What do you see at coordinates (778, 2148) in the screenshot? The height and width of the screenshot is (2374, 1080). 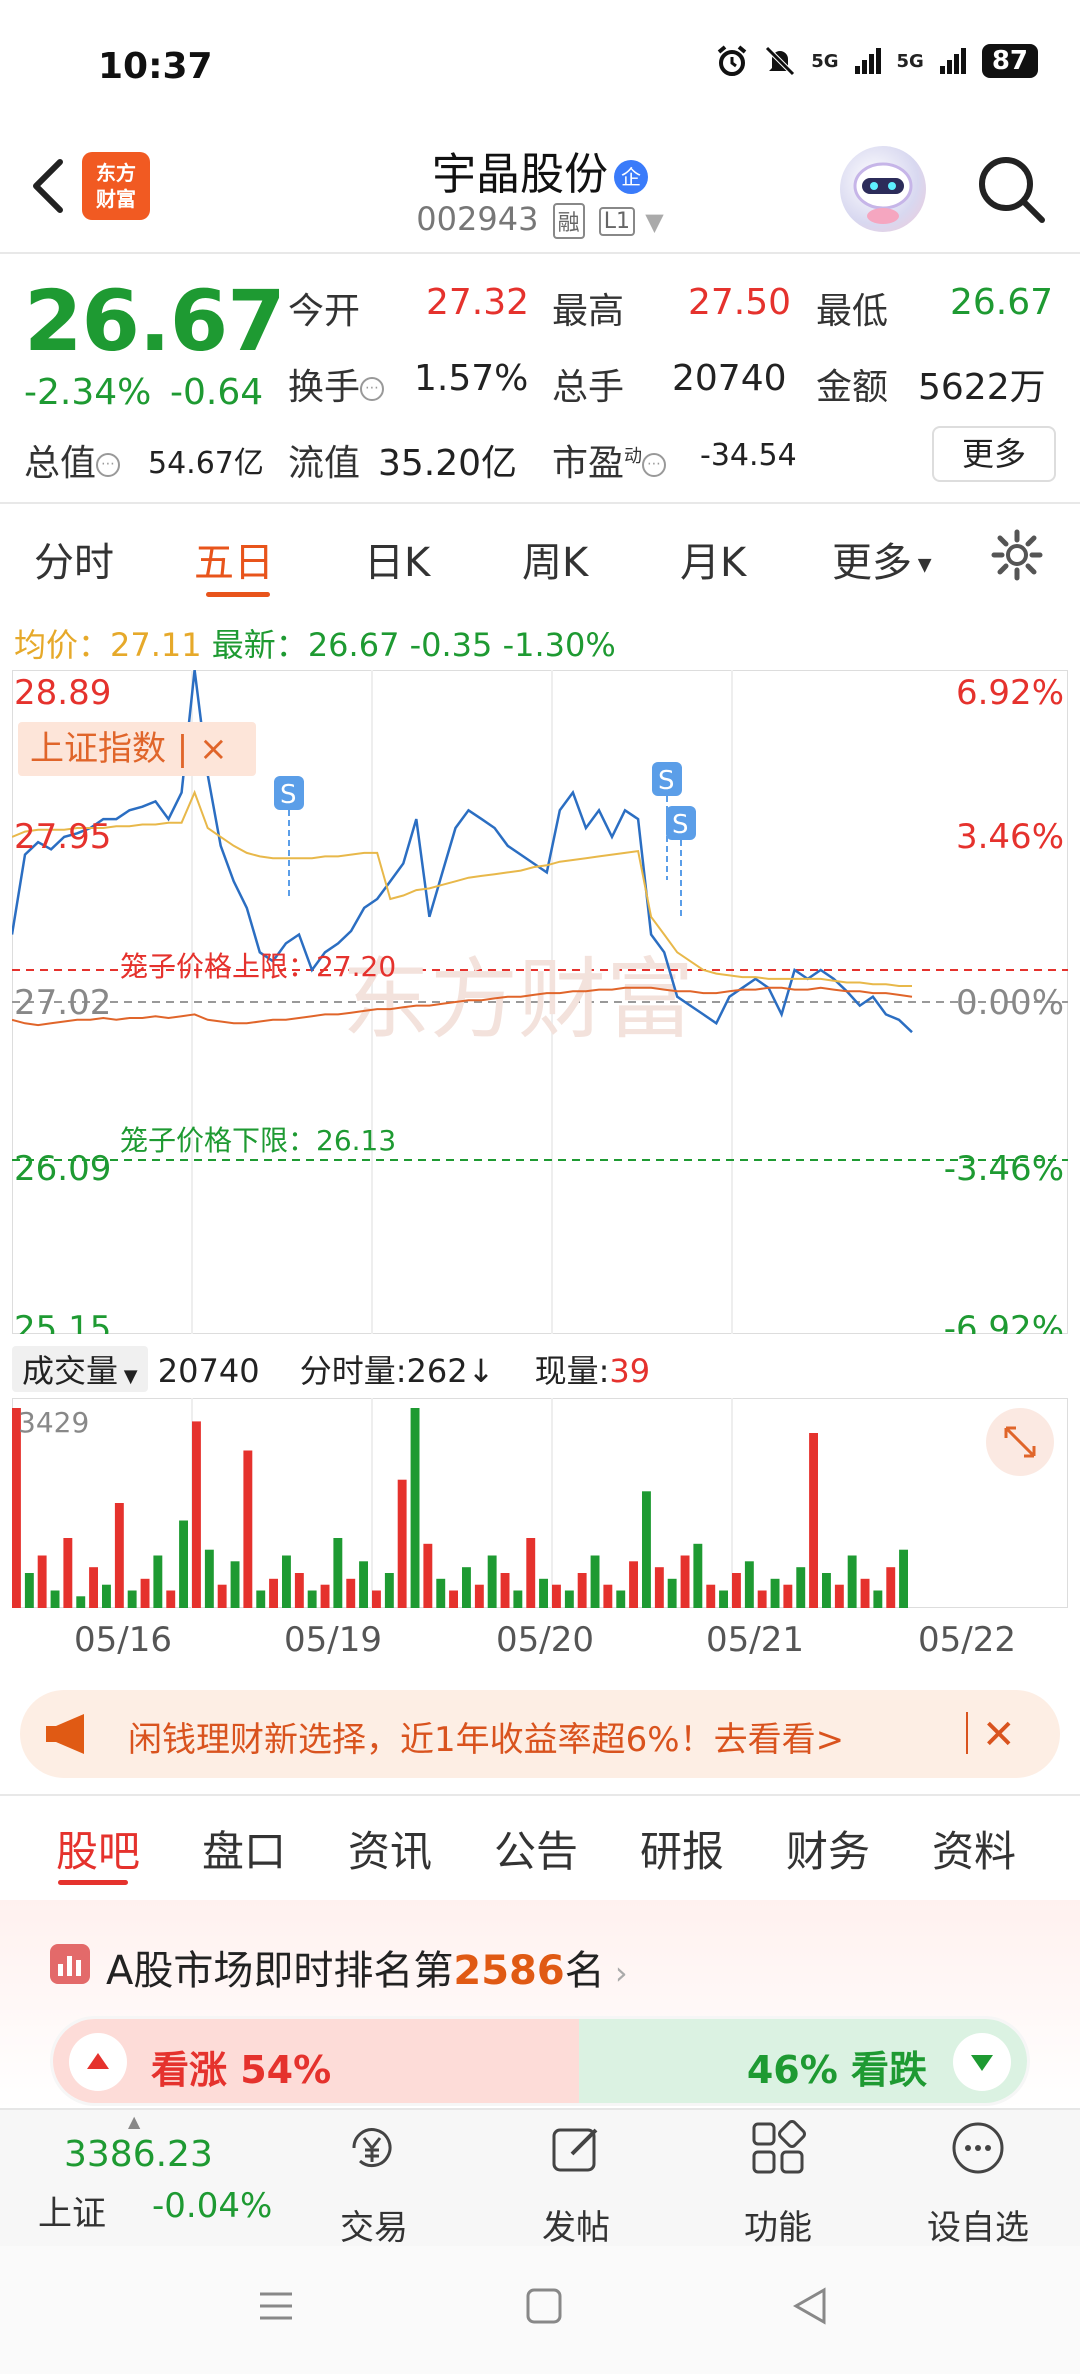 I see `functions-grid-icon` at bounding box center [778, 2148].